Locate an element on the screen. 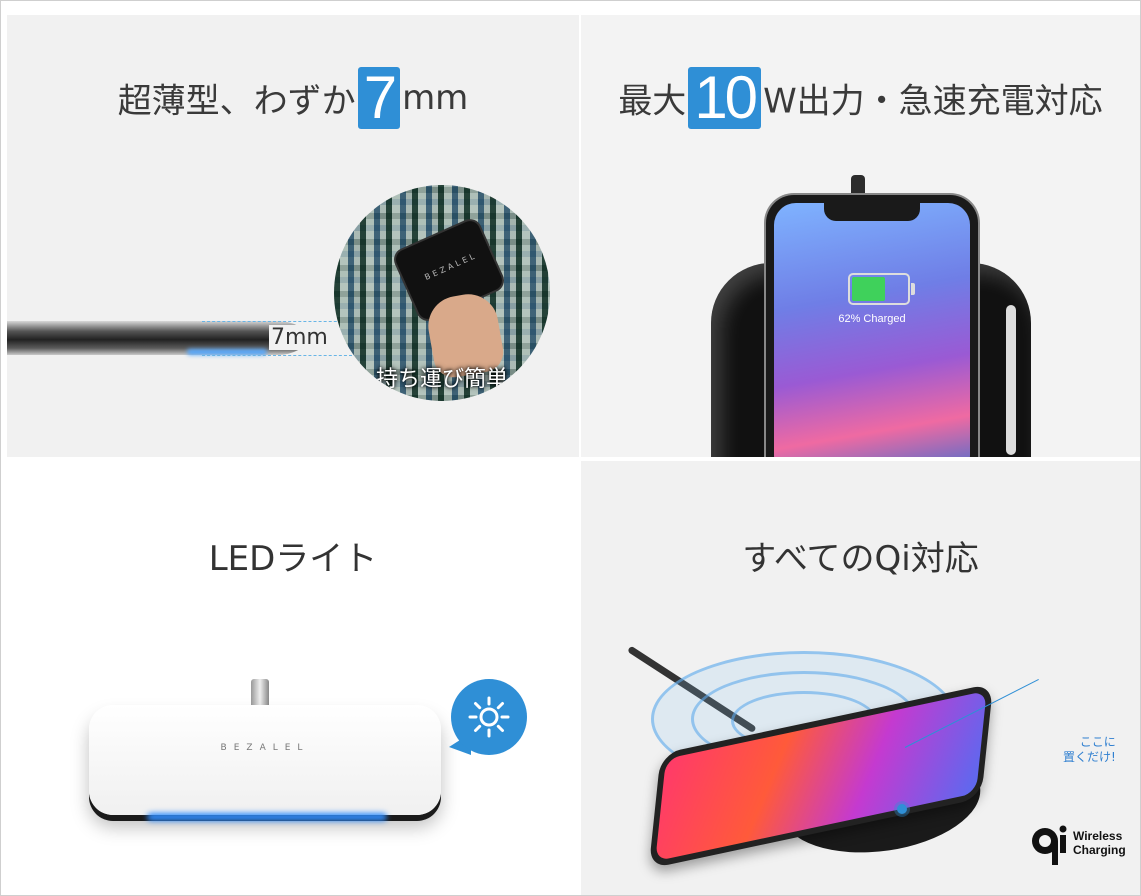 The height and width of the screenshot is (896, 1141). sun-icon is located at coordinates (489, 717).